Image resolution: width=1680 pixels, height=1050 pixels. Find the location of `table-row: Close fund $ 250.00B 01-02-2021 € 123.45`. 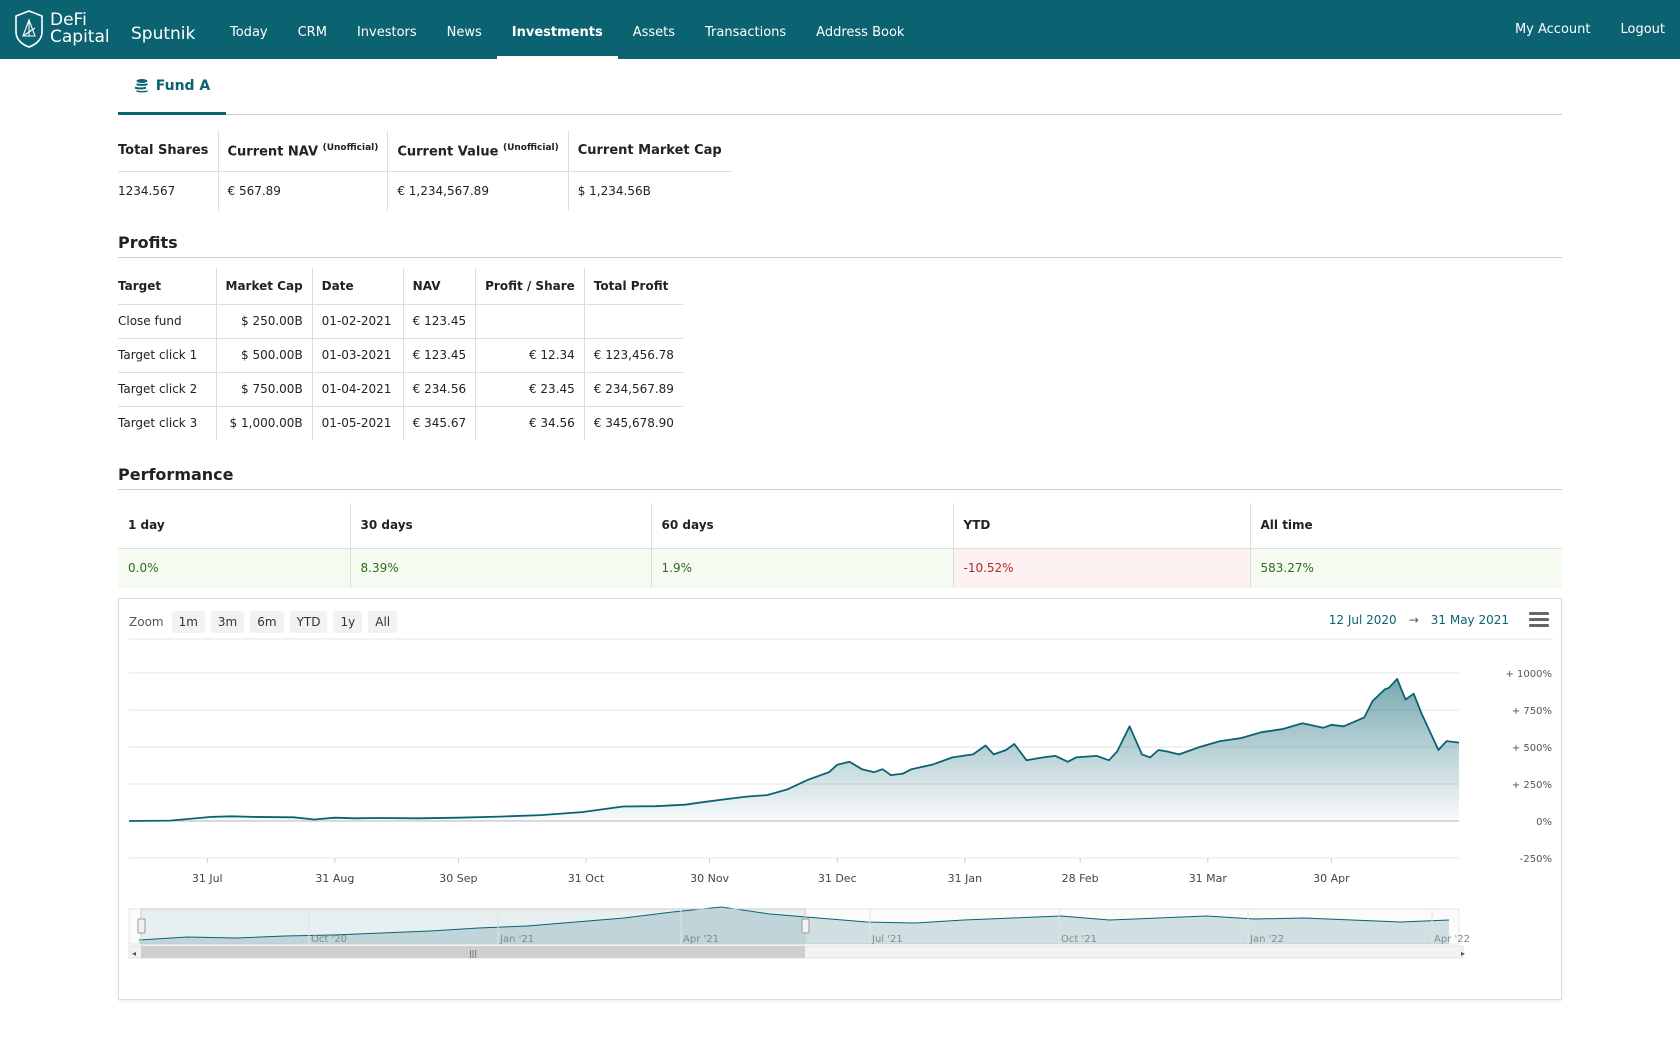

table-row: Close fund $ 250.00B 01-02-2021 € 123.45 is located at coordinates (400, 320).